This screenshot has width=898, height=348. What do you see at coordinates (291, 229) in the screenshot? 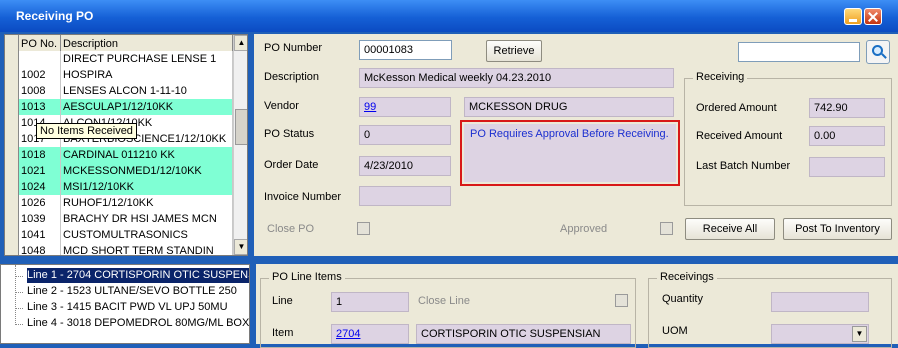
I see `close-po-label: Close PO` at bounding box center [291, 229].